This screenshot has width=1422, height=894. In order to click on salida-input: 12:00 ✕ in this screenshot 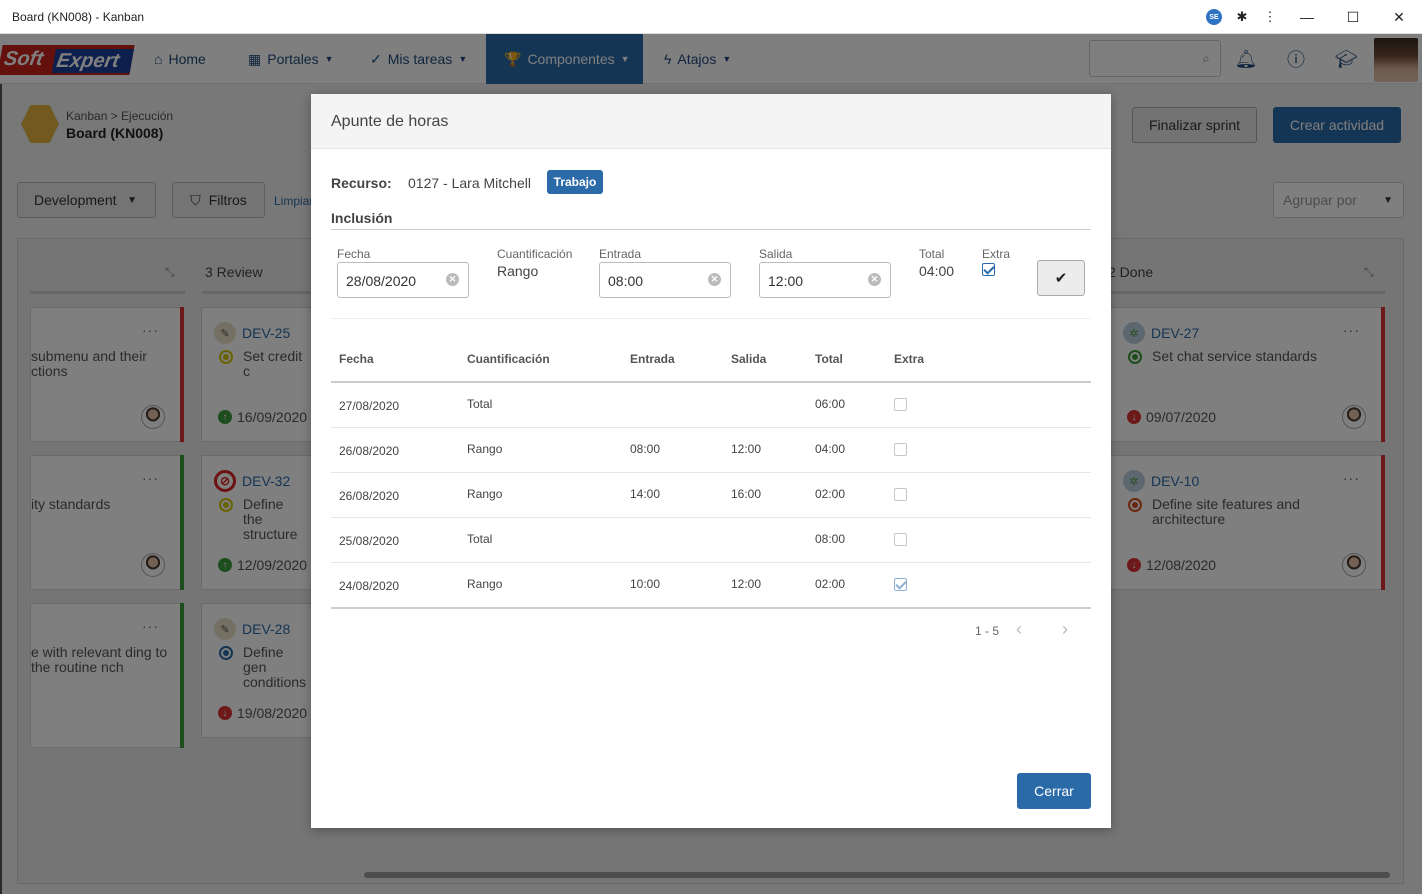, I will do `click(825, 280)`.